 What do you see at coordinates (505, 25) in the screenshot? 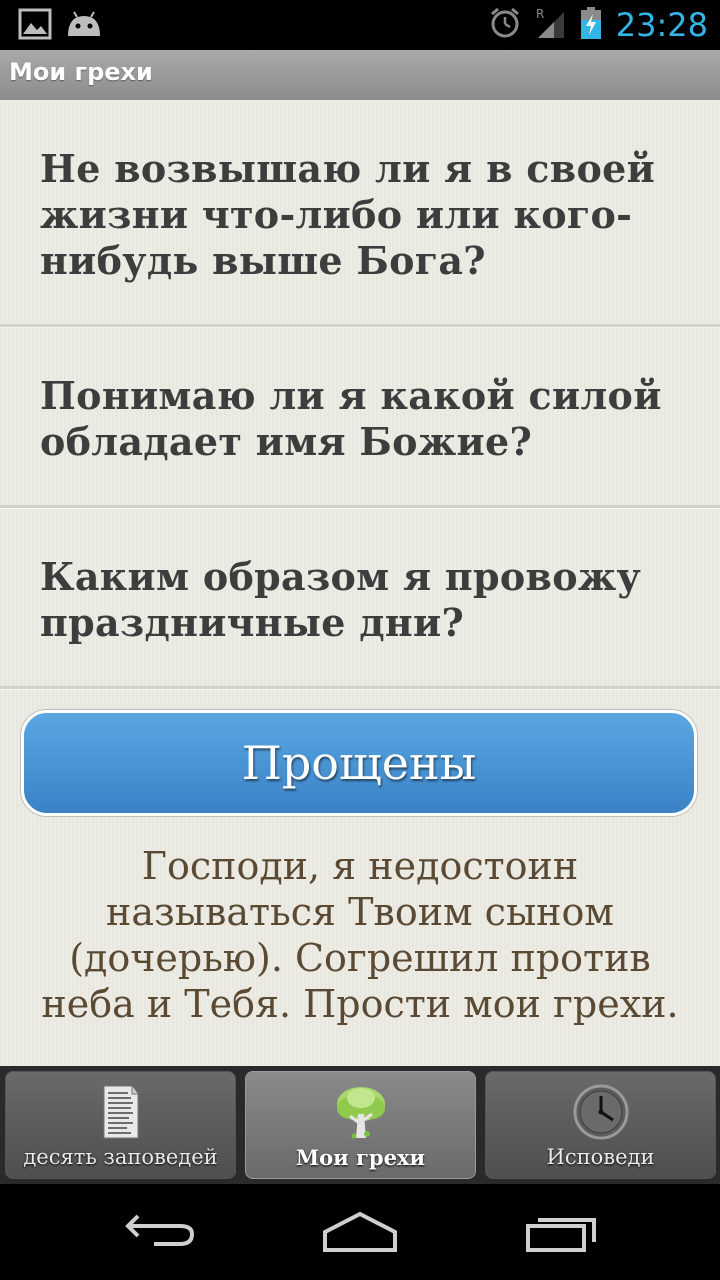
I see `alarm-icon` at bounding box center [505, 25].